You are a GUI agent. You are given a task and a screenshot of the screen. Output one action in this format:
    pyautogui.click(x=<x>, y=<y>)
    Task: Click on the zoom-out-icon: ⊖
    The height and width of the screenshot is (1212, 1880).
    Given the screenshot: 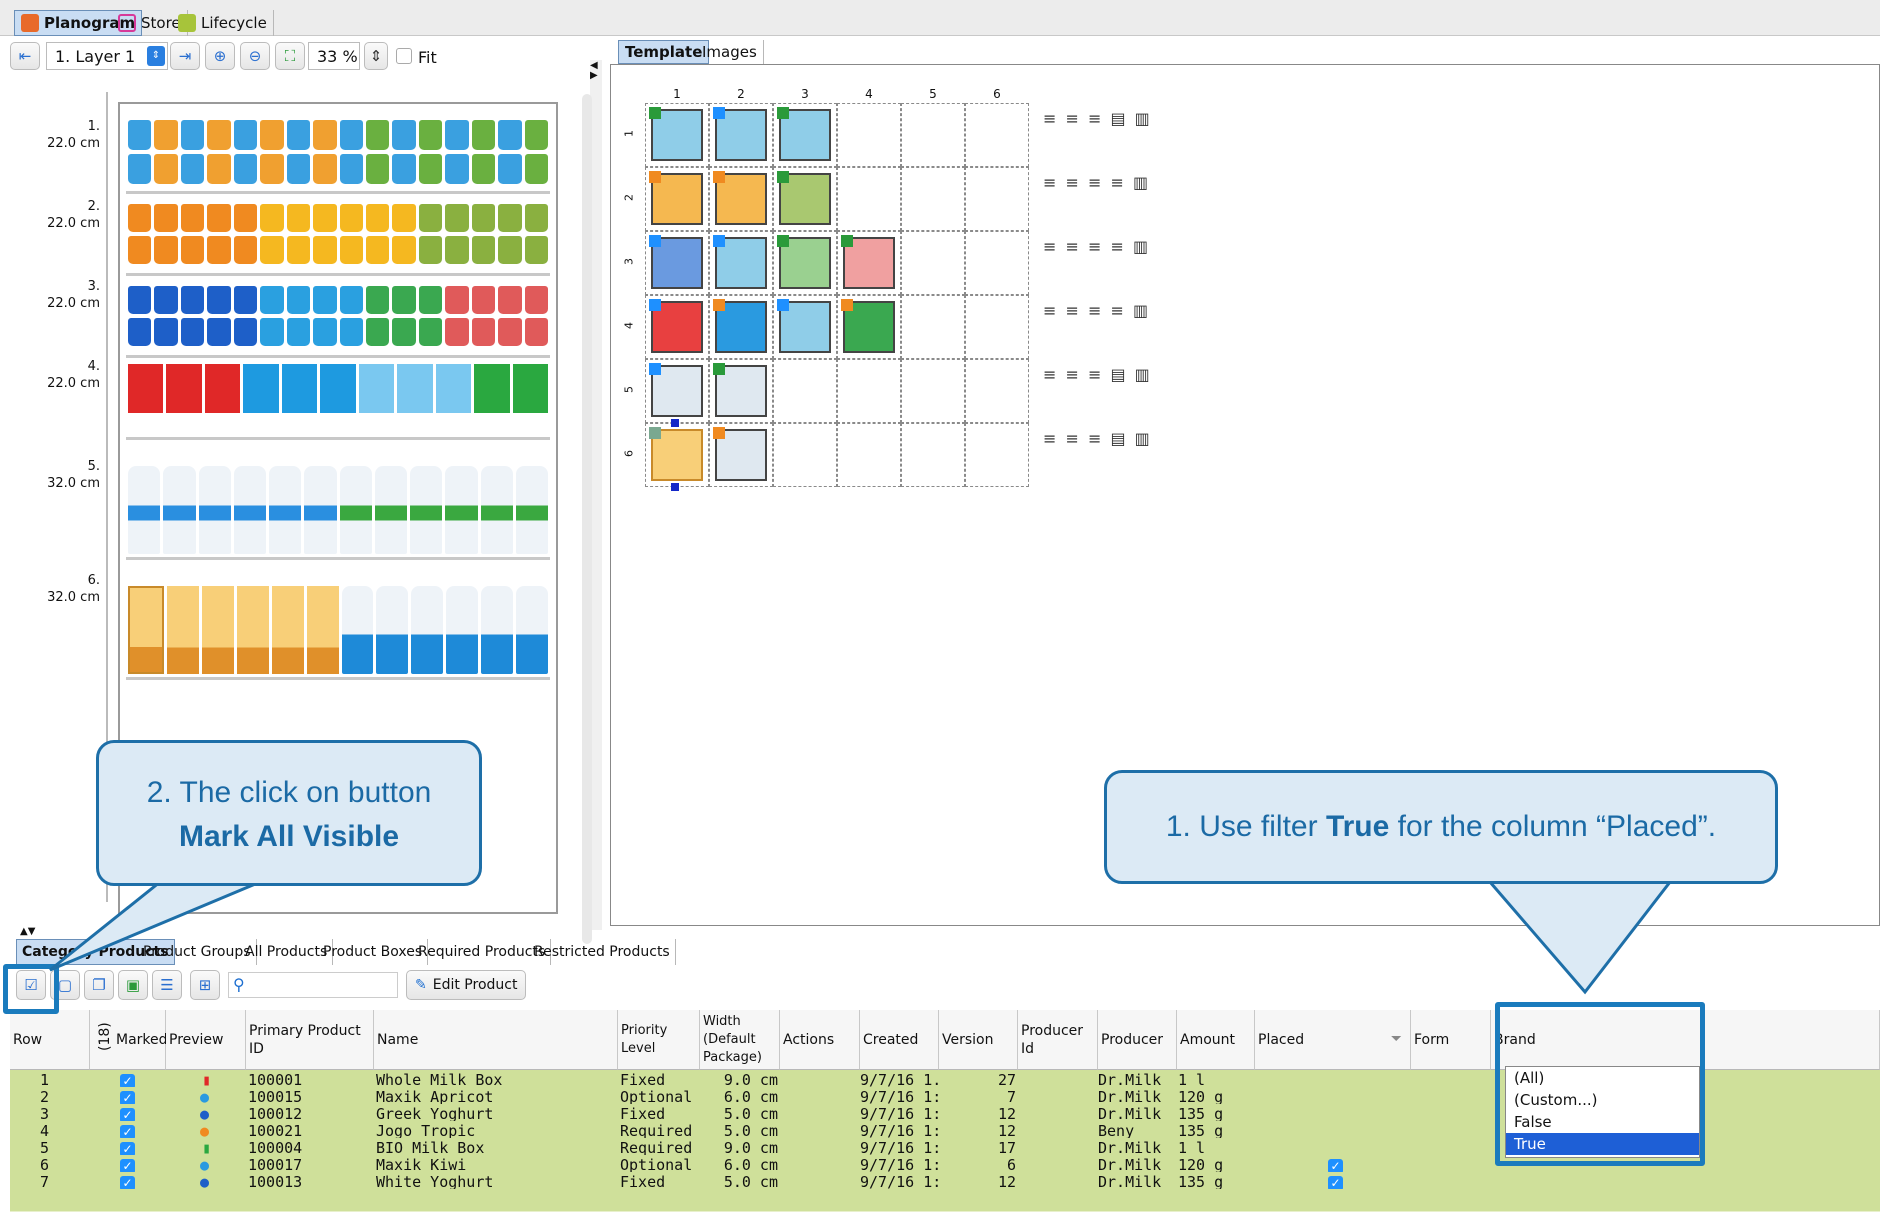 What is the action you would take?
    pyautogui.click(x=255, y=56)
    